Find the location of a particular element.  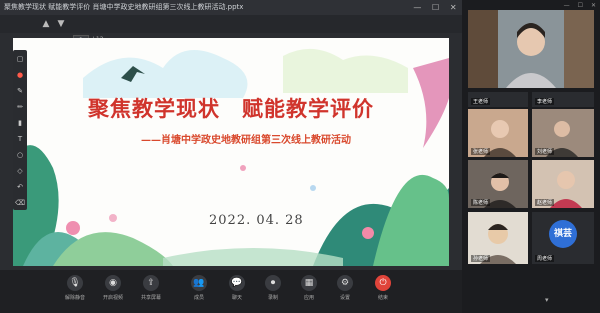

shape-icon: ○ is located at coordinates (20, 155).